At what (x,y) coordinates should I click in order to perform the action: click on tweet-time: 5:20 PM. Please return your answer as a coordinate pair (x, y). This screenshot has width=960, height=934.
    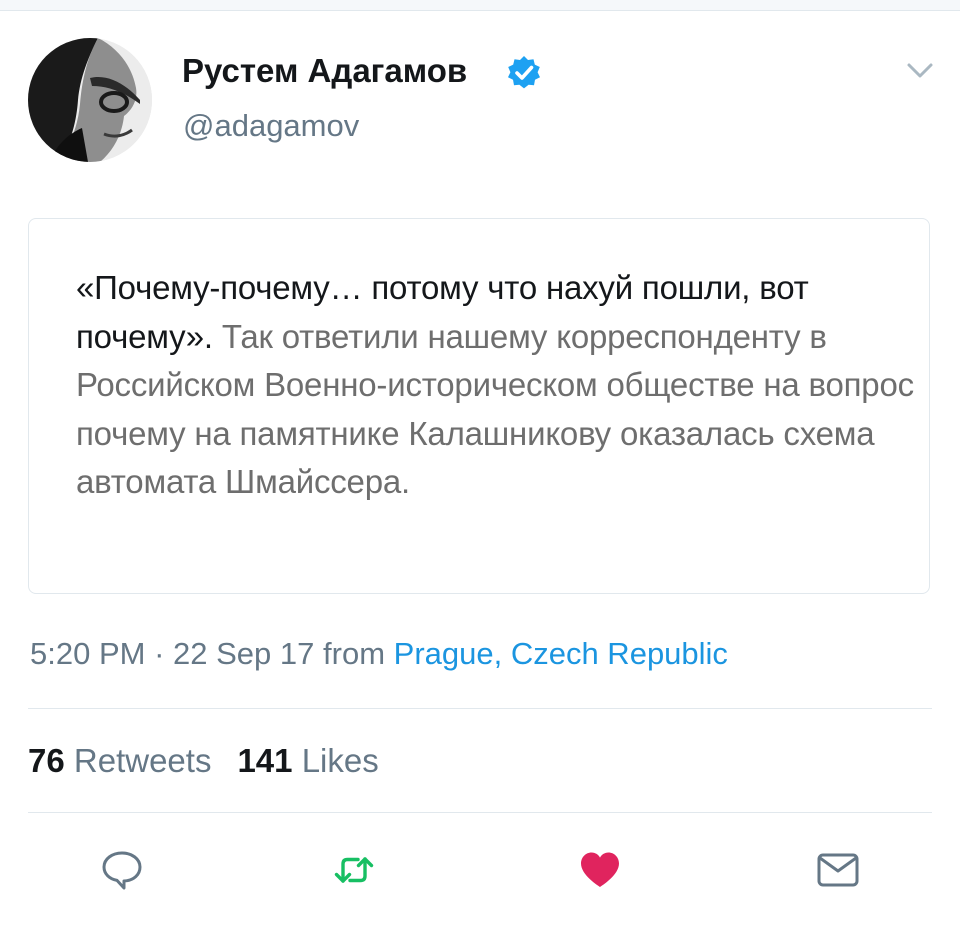
    Looking at the image, I should click on (87, 653).